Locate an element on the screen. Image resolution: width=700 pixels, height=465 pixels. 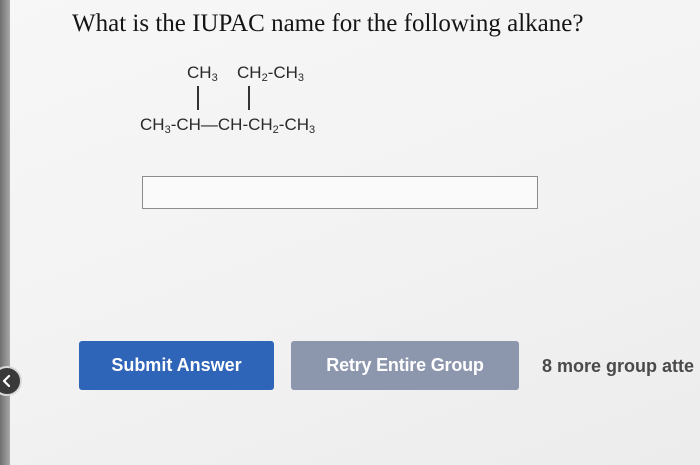
submit-answer-button: Submit Answer is located at coordinates (176, 365).